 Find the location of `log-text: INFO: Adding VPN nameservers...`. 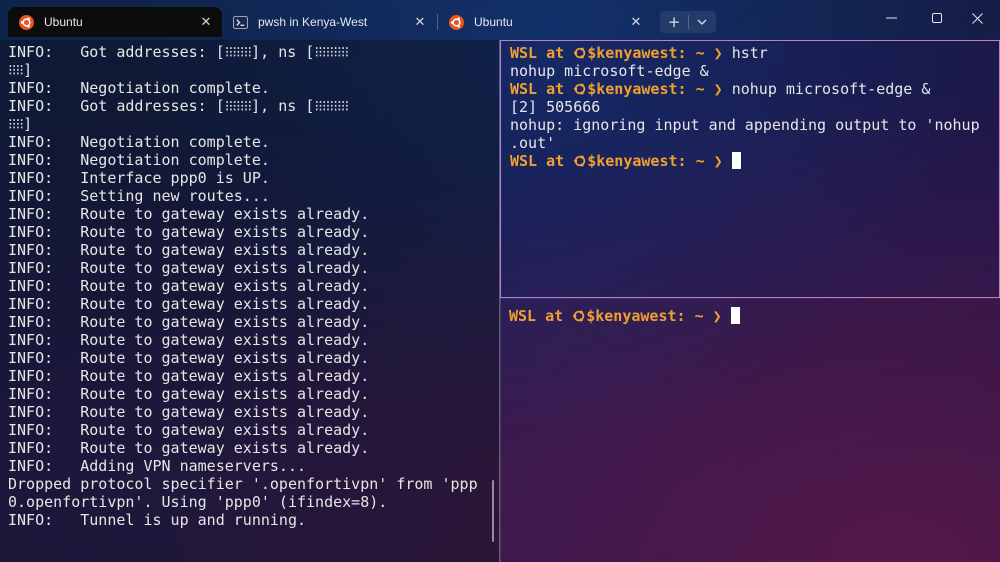

log-text: INFO: Adding VPN nameservers... is located at coordinates (157, 466).